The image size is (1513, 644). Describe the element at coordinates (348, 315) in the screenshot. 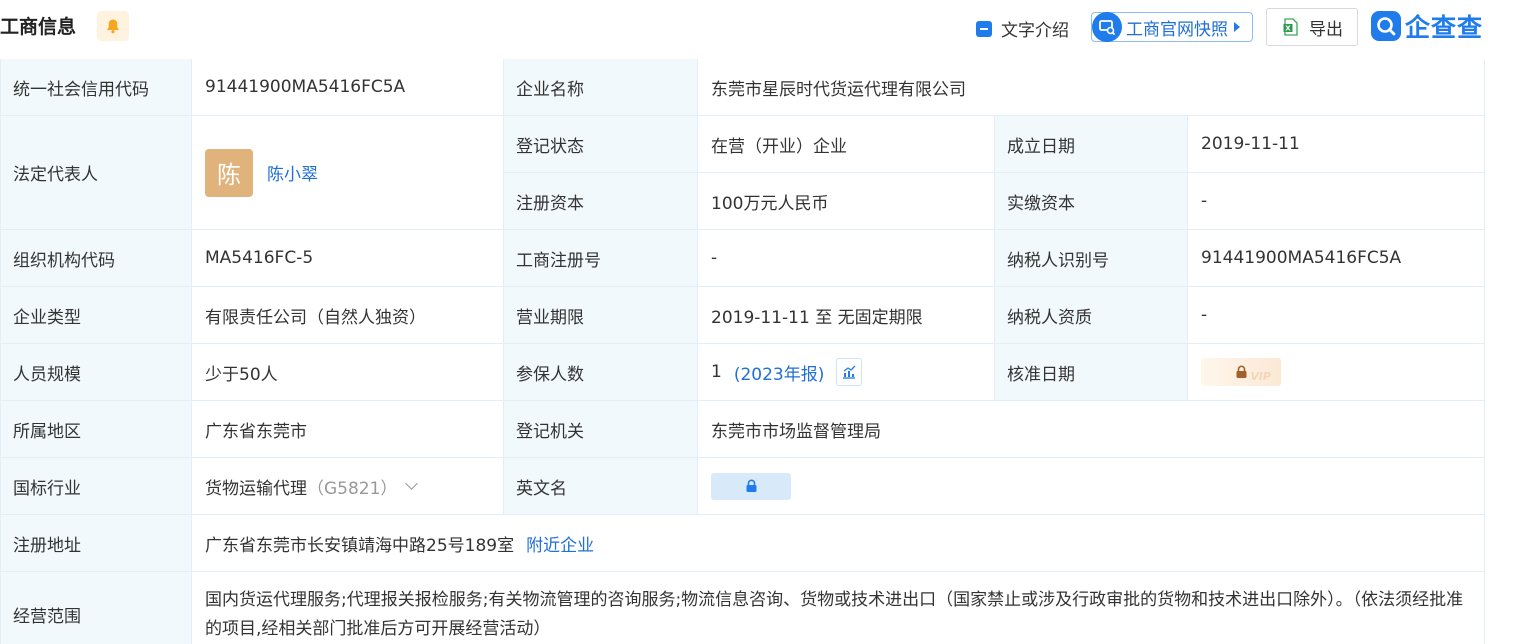

I see `value-company-type: 有限责任公司（自然人独资）` at that location.